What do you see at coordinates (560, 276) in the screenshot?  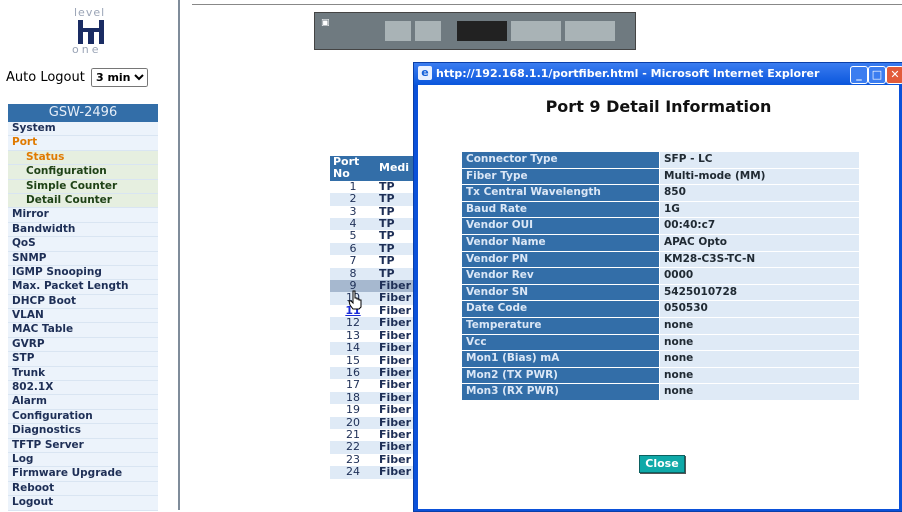 I see `detail-key: Vendor Rev` at bounding box center [560, 276].